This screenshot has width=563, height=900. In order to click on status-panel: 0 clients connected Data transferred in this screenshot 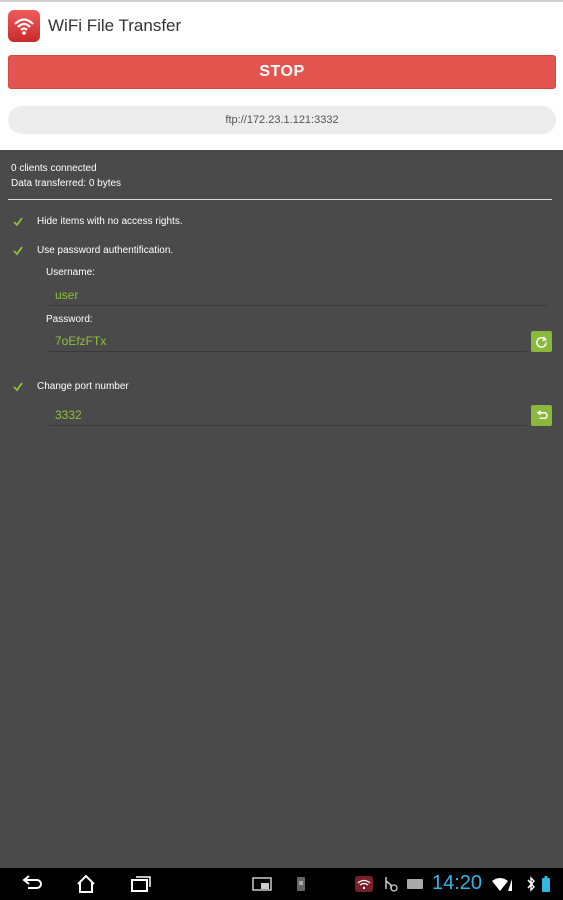, I will do `click(66, 176)`.